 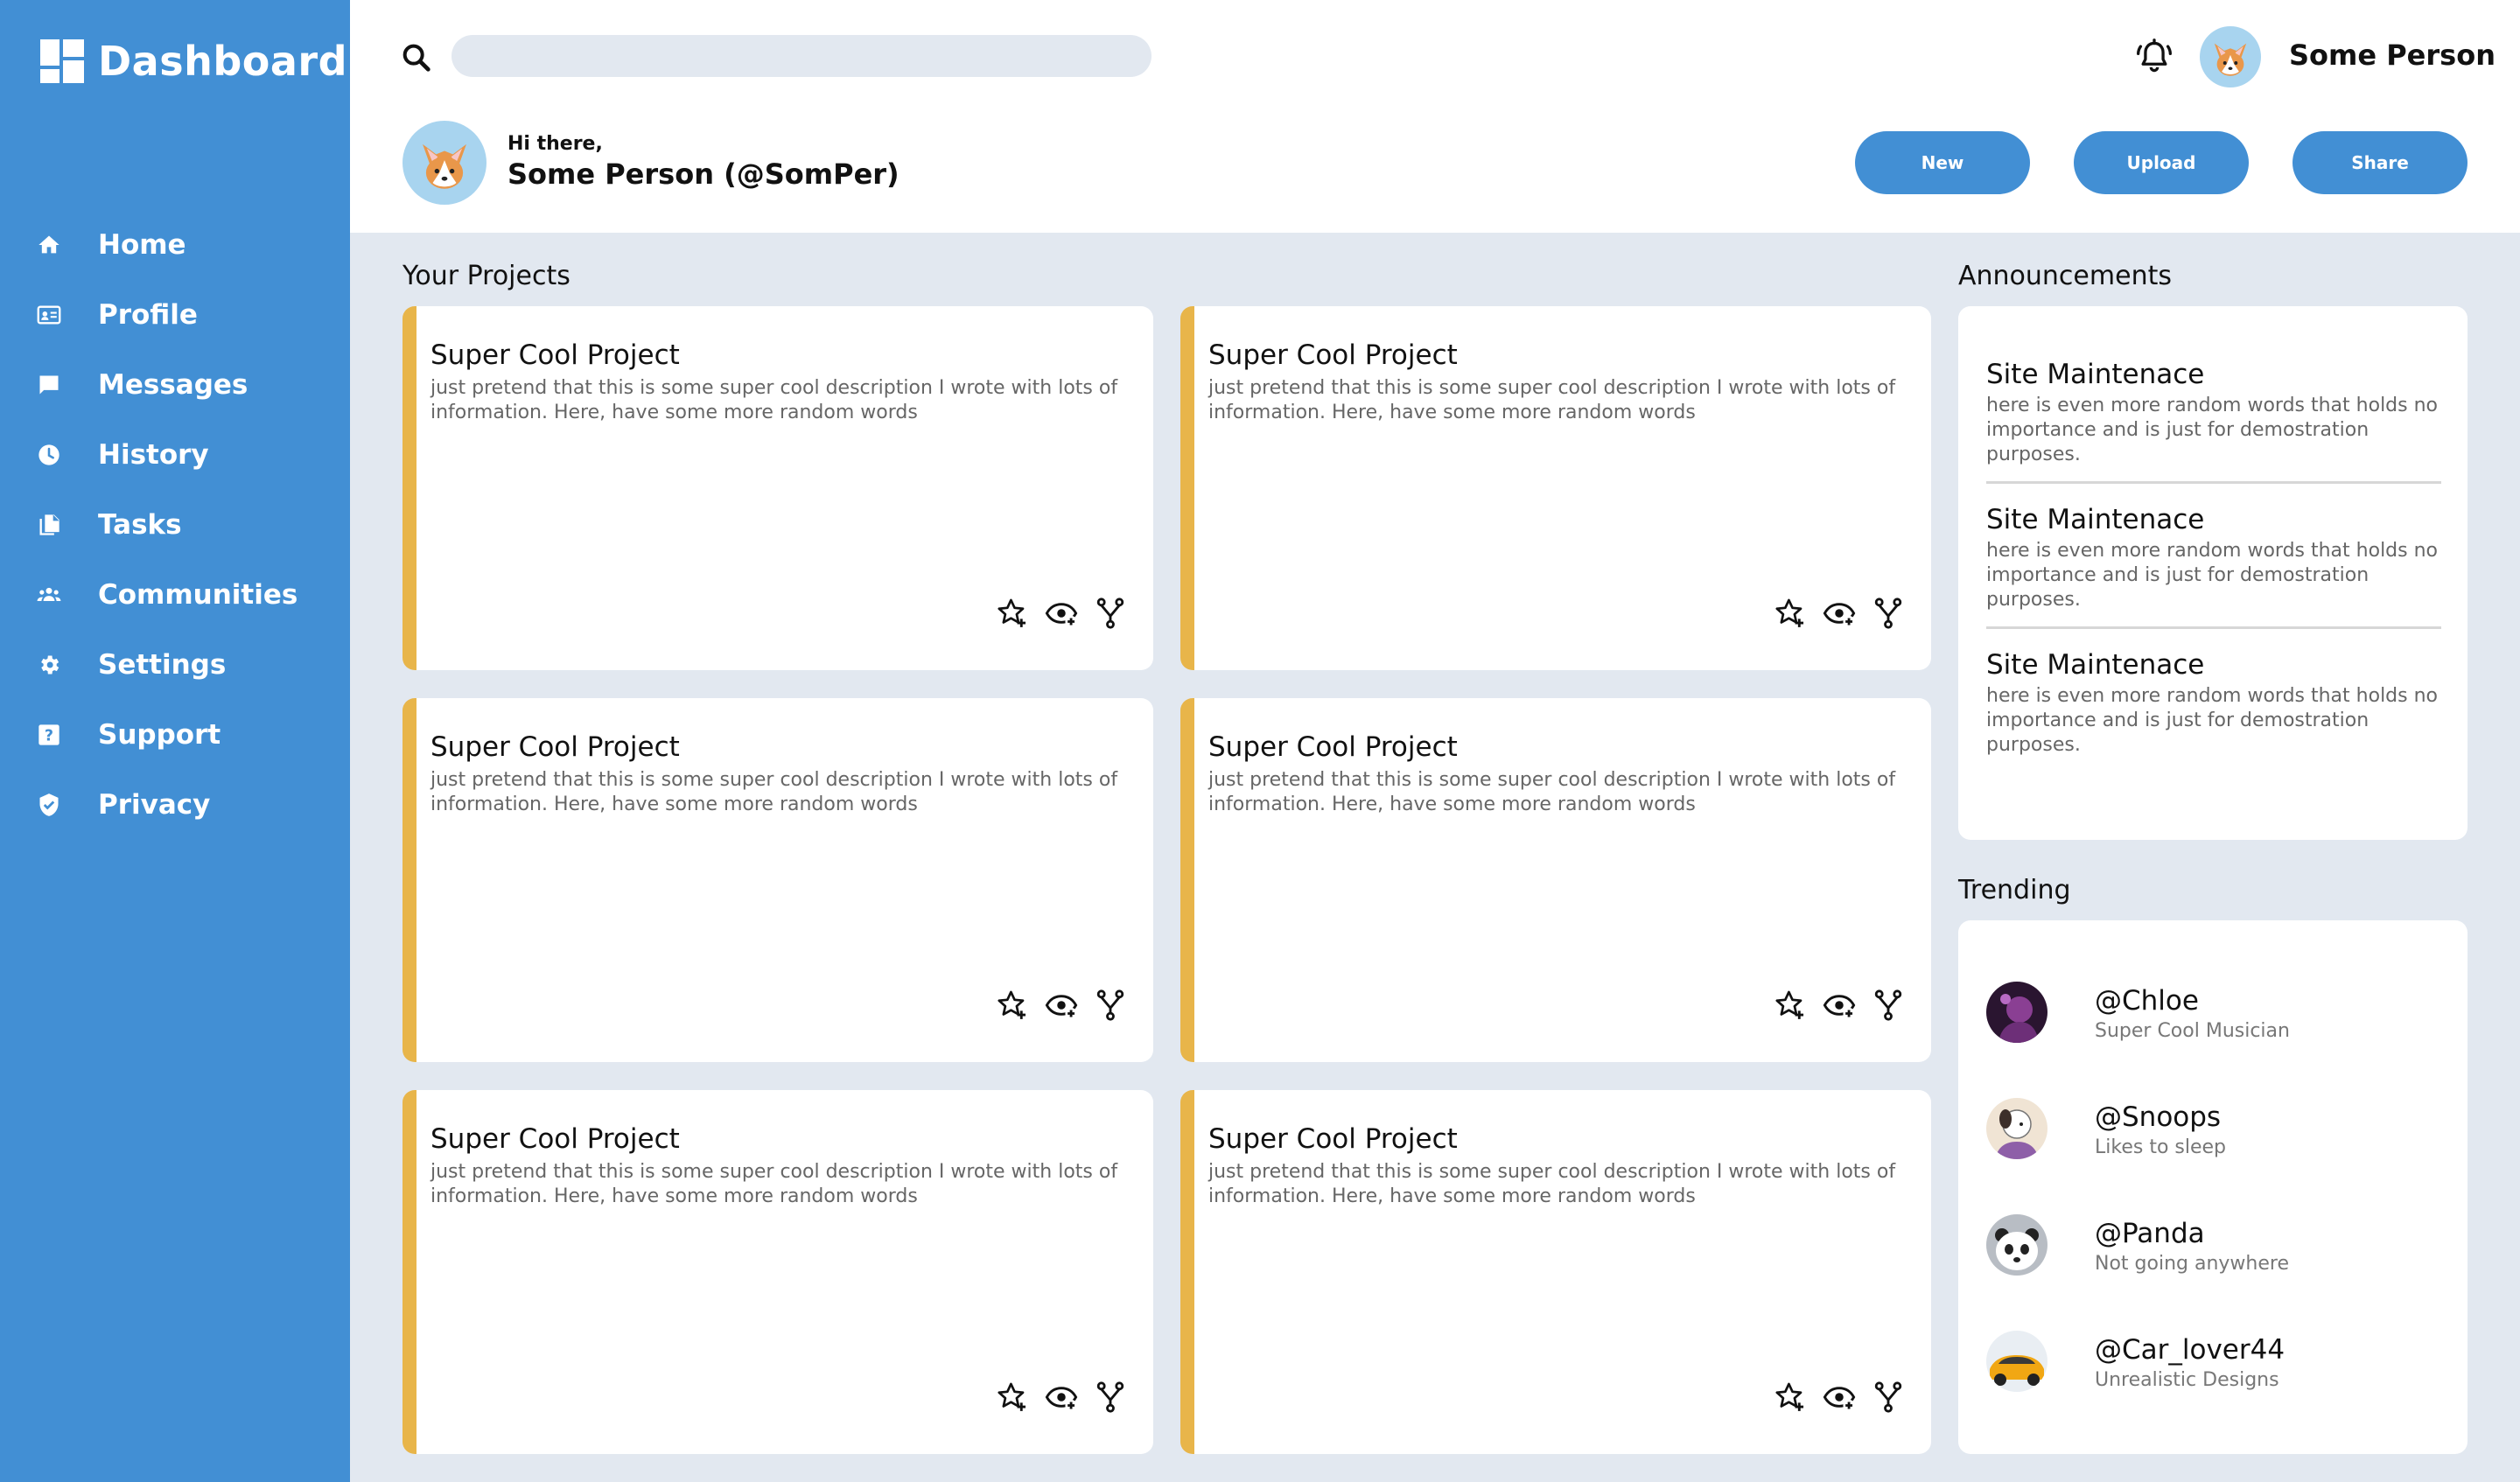 I want to click on trending-handle: @Chloe, so click(x=2147, y=1001).